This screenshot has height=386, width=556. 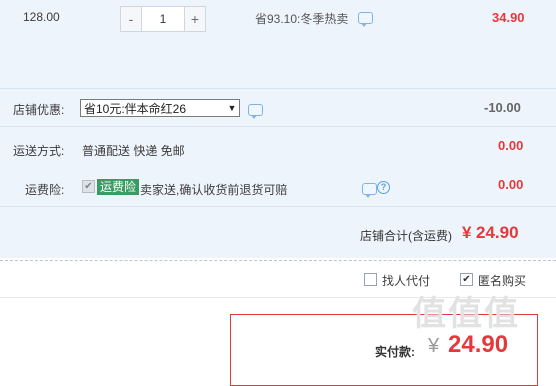 What do you see at coordinates (466, 279) in the screenshot?
I see `anonymous-checkbox: ✔` at bounding box center [466, 279].